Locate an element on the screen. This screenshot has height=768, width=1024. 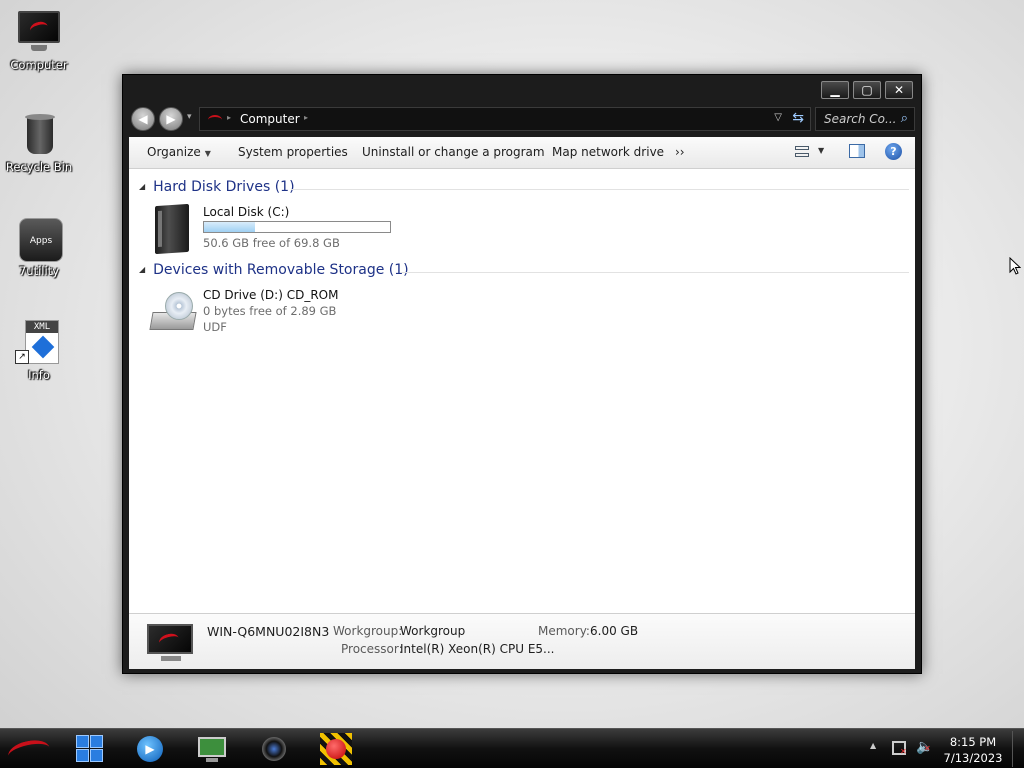
remote-desktop-icon is located at coordinates (212, 749).